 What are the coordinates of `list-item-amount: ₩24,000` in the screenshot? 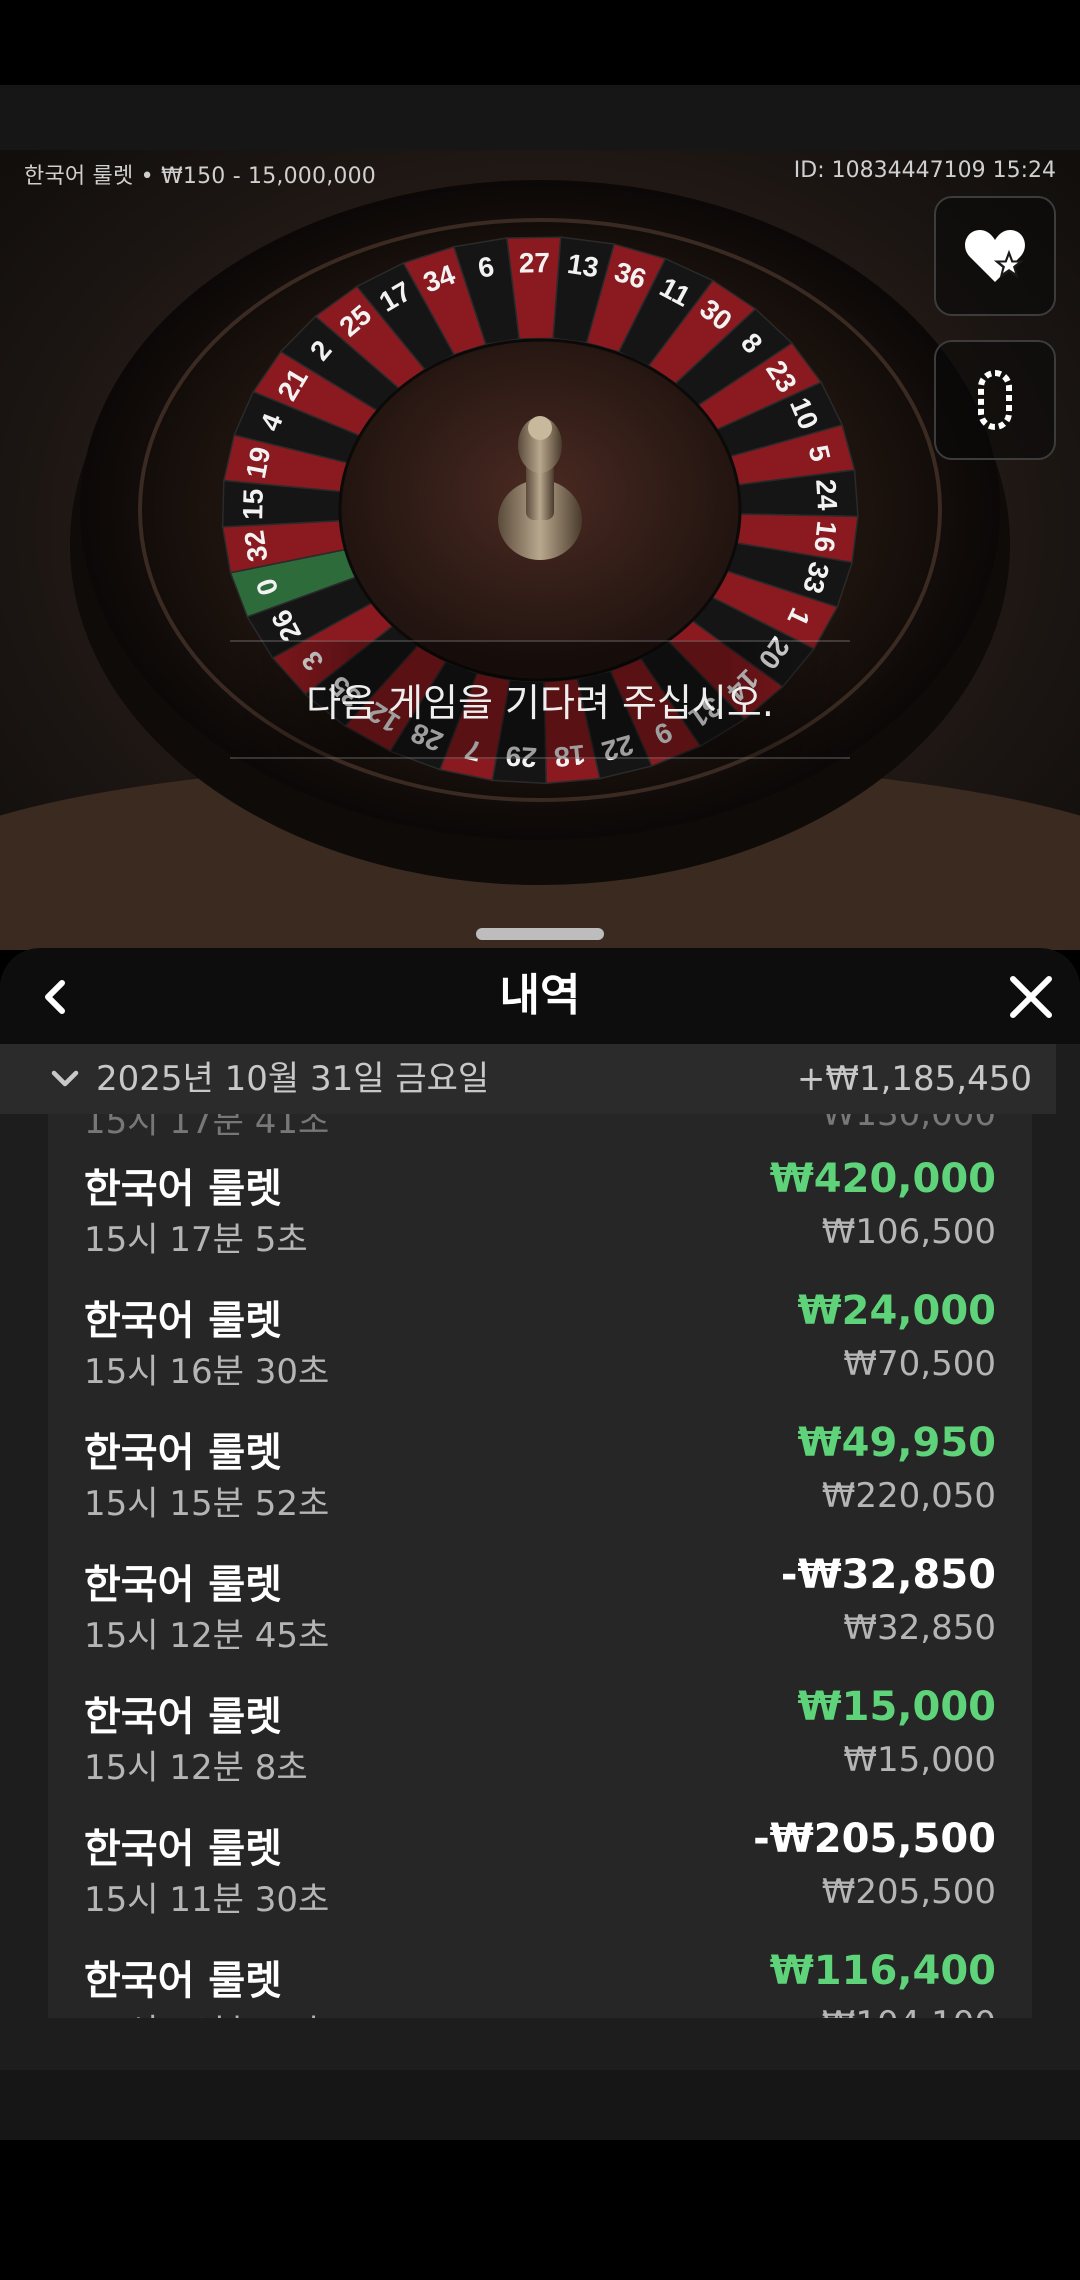 It's located at (896, 1311).